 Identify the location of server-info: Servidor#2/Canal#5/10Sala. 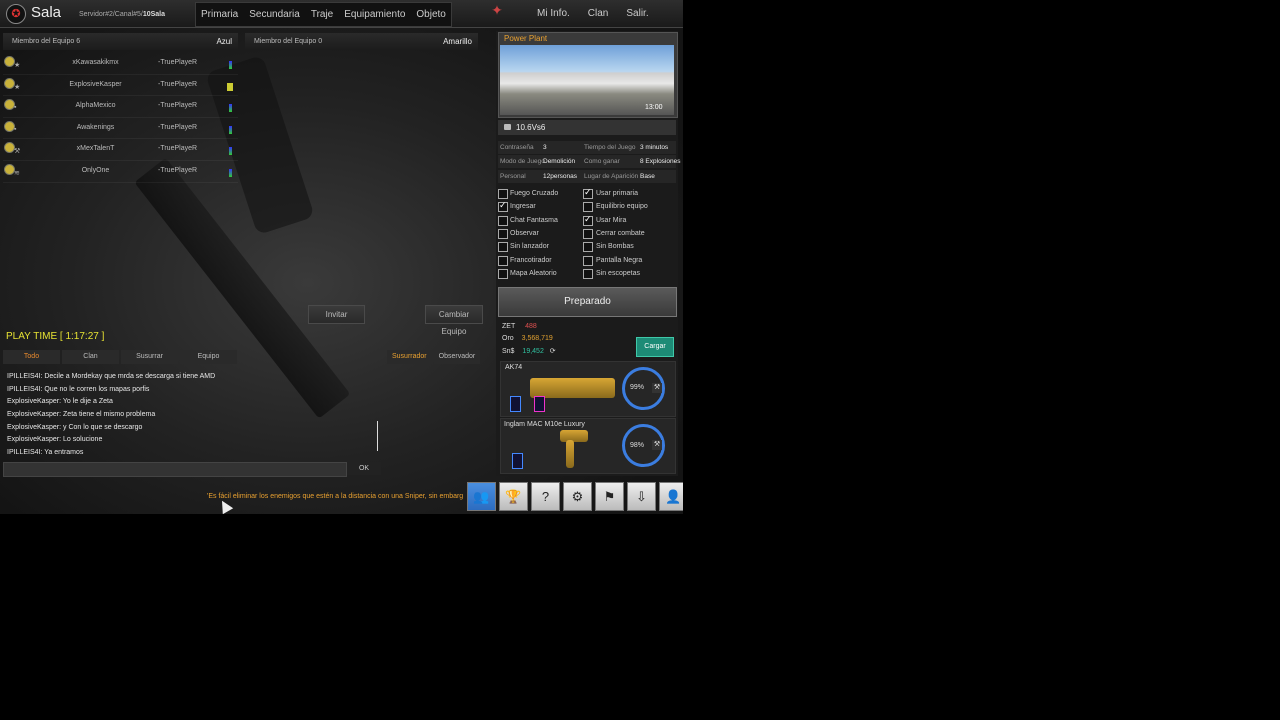
(122, 14).